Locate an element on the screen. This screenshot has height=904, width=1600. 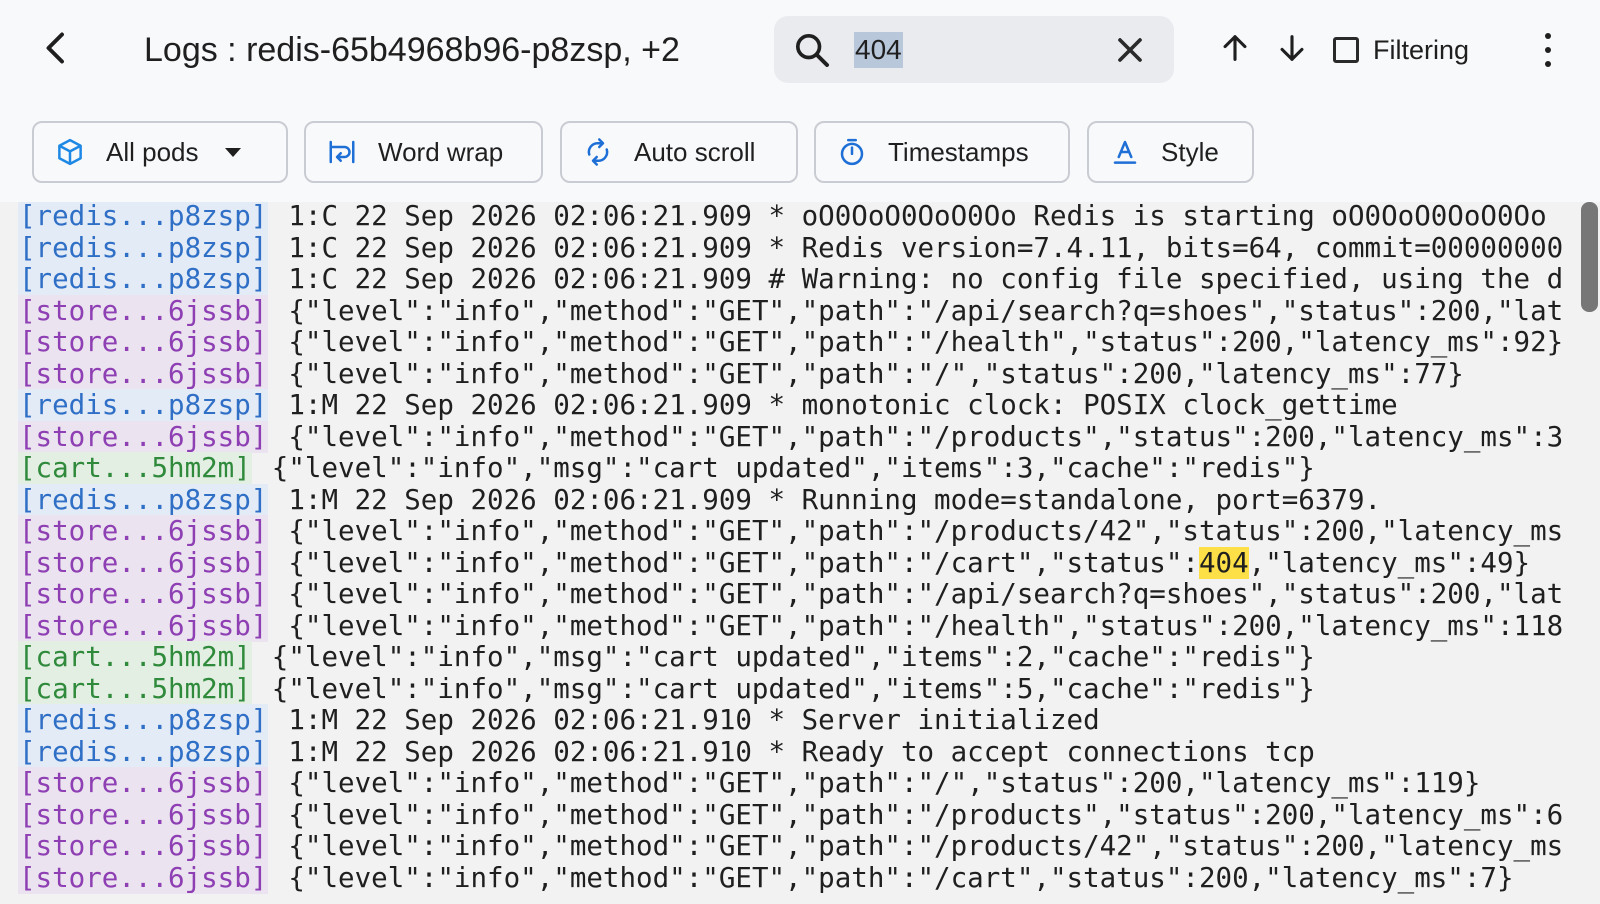
timer-icon is located at coordinates (852, 152).